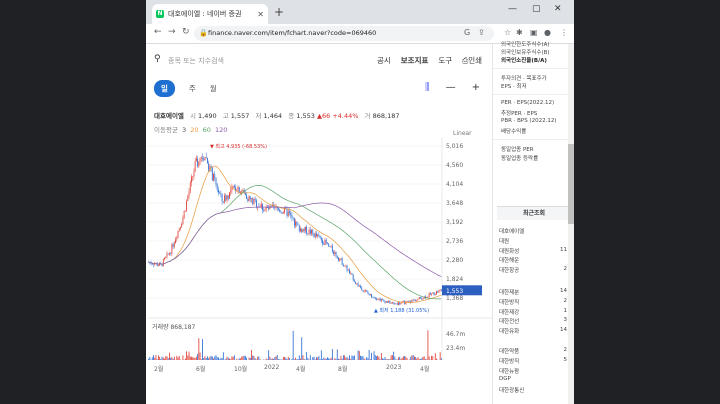 This screenshot has width=720, height=404. What do you see at coordinates (445, 60) in the screenshot?
I see `tools-button: 도구` at bounding box center [445, 60].